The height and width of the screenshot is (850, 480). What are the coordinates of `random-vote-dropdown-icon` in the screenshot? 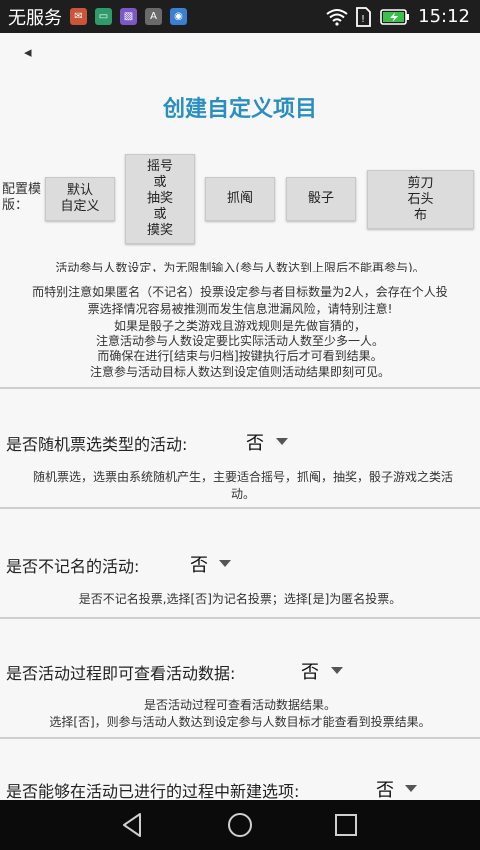 It's located at (282, 441).